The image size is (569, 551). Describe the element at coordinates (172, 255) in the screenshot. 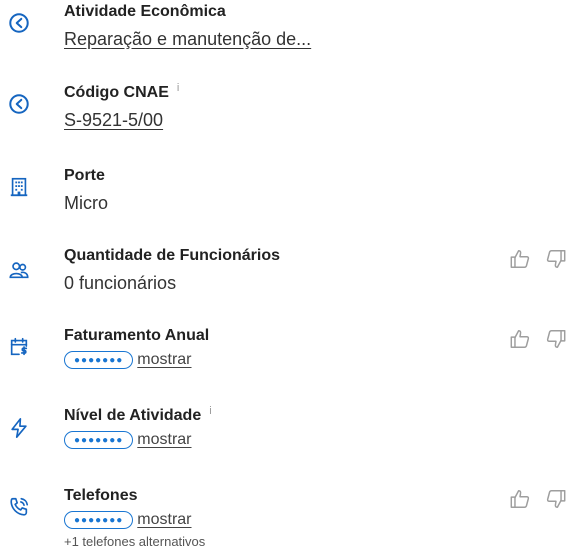

I see `employees-label: Quantidade de Funcionários` at that location.